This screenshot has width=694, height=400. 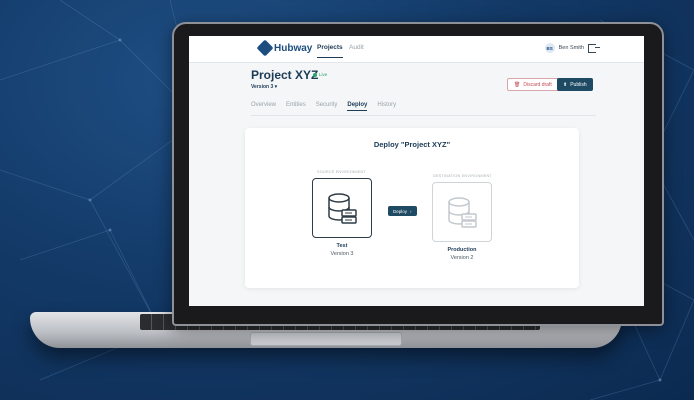 What do you see at coordinates (276, 87) in the screenshot?
I see `chevron-down-icon: ▾` at bounding box center [276, 87].